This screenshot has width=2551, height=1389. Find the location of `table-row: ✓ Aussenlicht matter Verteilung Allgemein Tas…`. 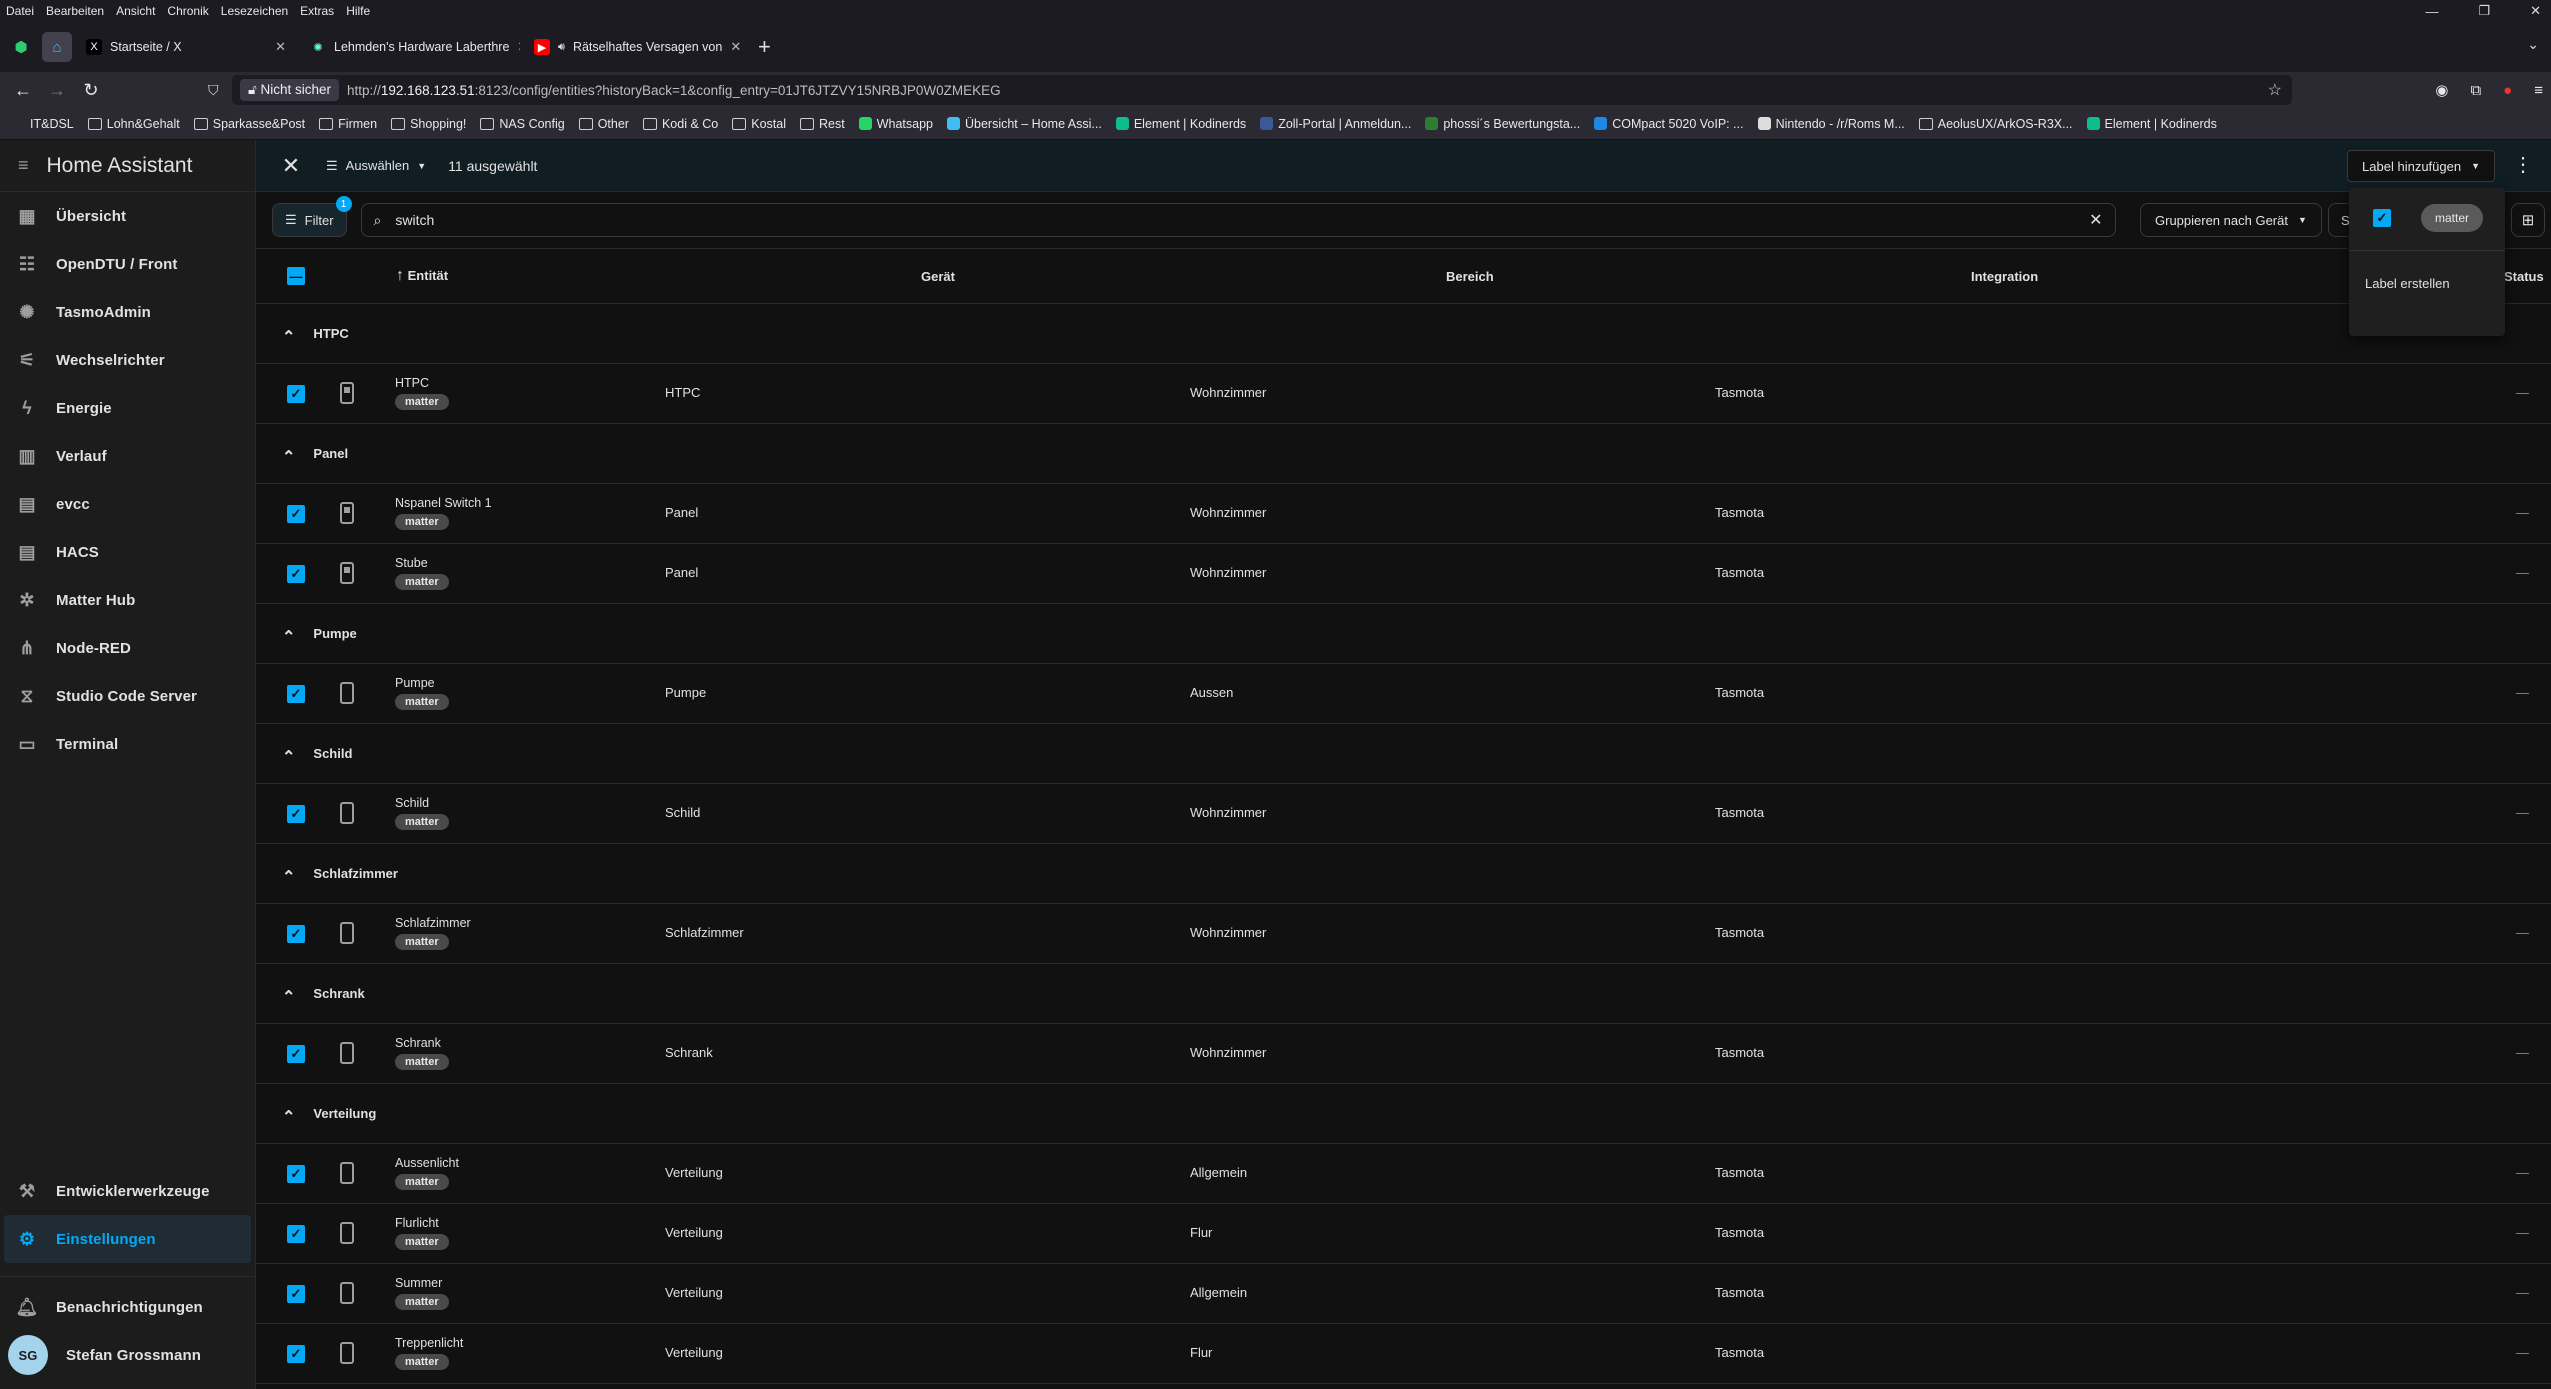

table-row: ✓ Aussenlicht matter Verteilung Allgemein Tas… is located at coordinates (1403, 1174).